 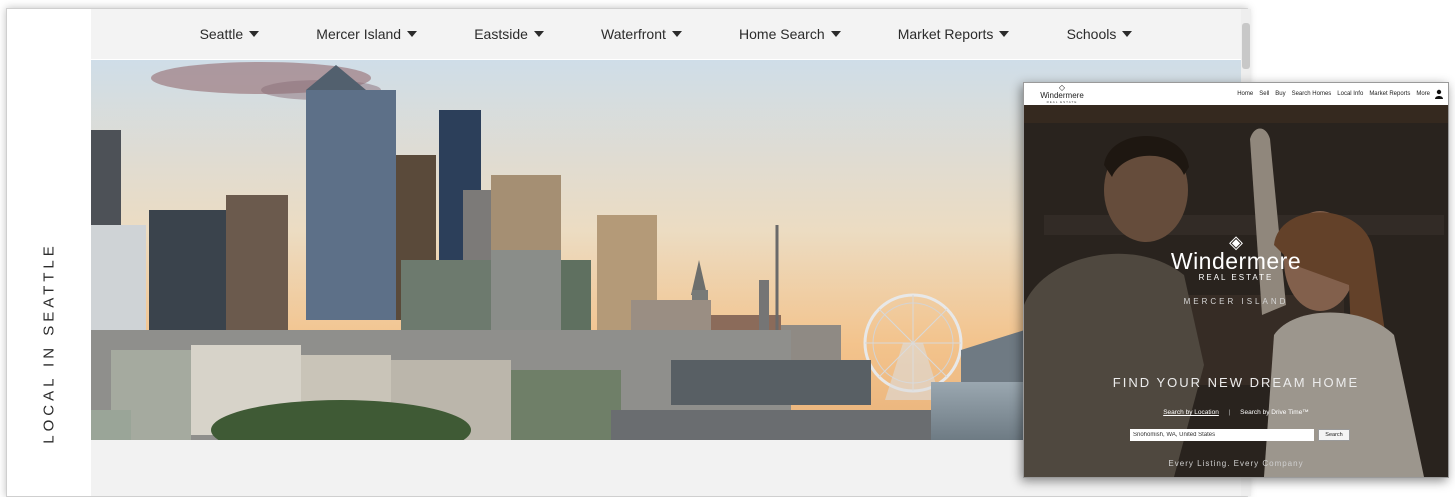 What do you see at coordinates (1280, 94) in the screenshot?
I see `overlay-menu-buy: Buy` at bounding box center [1280, 94].